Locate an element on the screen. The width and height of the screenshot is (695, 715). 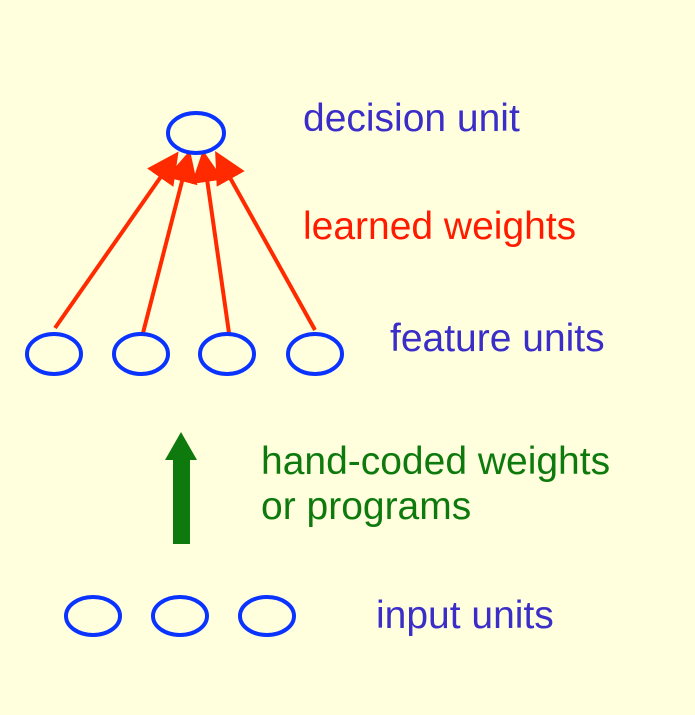
learned-weight-arrows is located at coordinates (185, 242).